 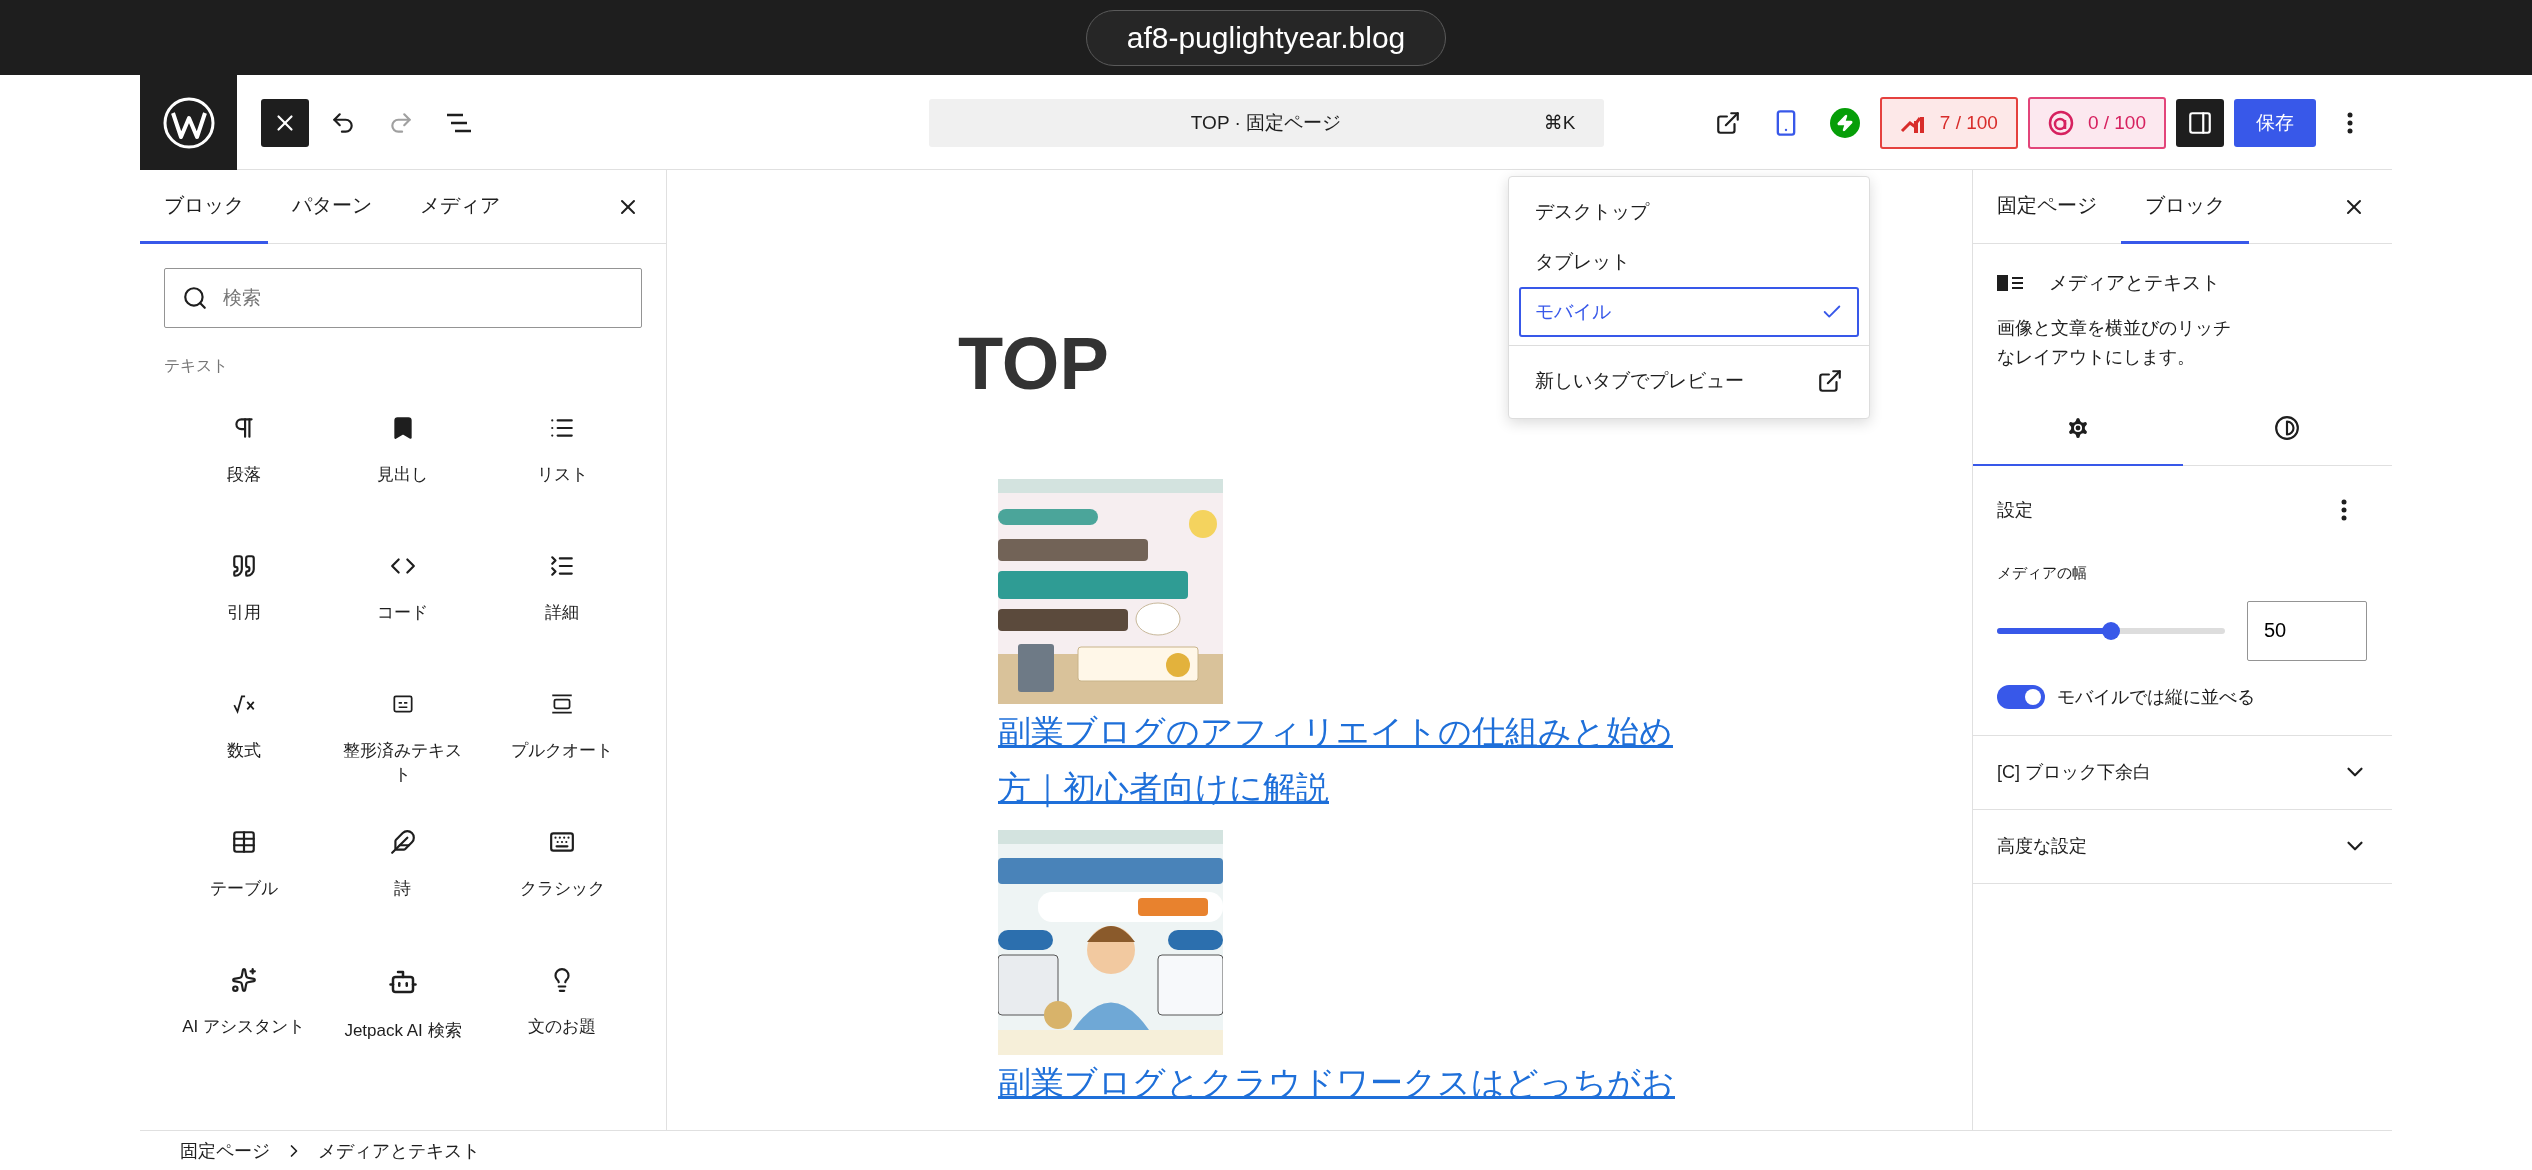 I want to click on block-label: プルクオート, so click(x=562, y=751).